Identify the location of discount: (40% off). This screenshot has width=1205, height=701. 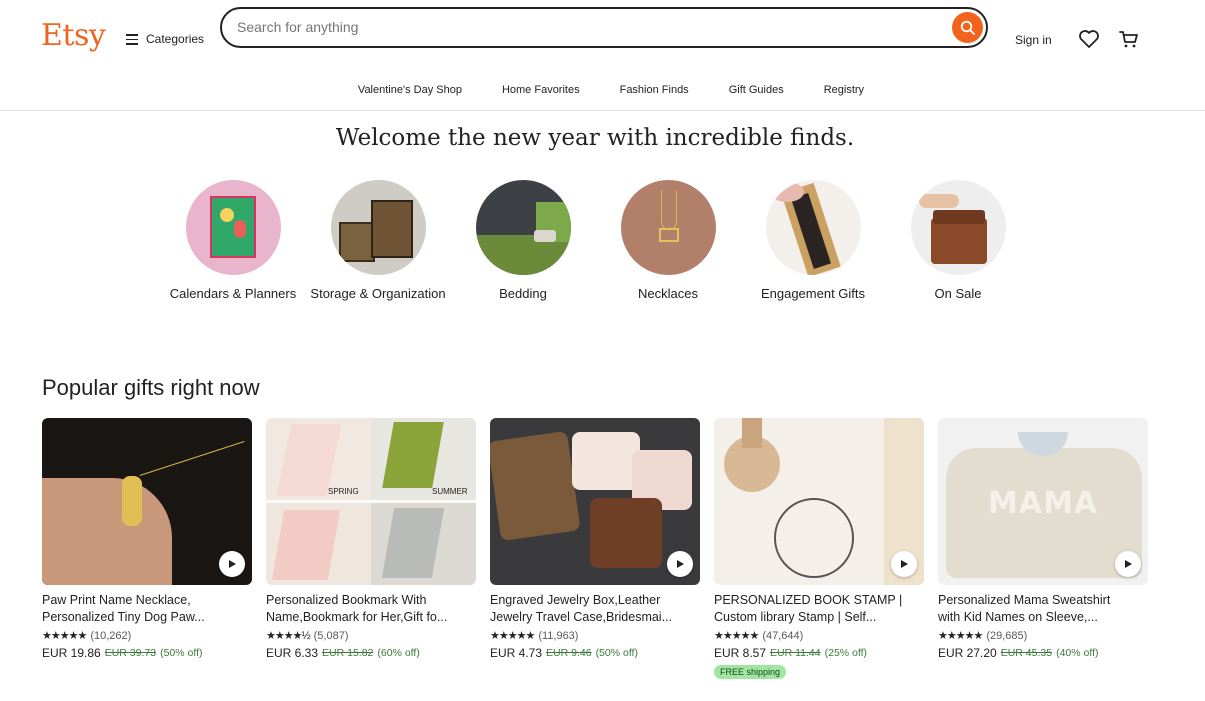
(1077, 653).